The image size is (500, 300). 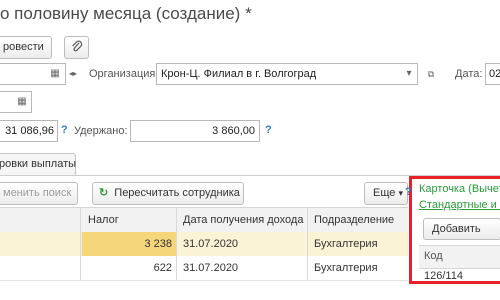 I want to click on more-button: Еще ▾, so click(x=386, y=193).